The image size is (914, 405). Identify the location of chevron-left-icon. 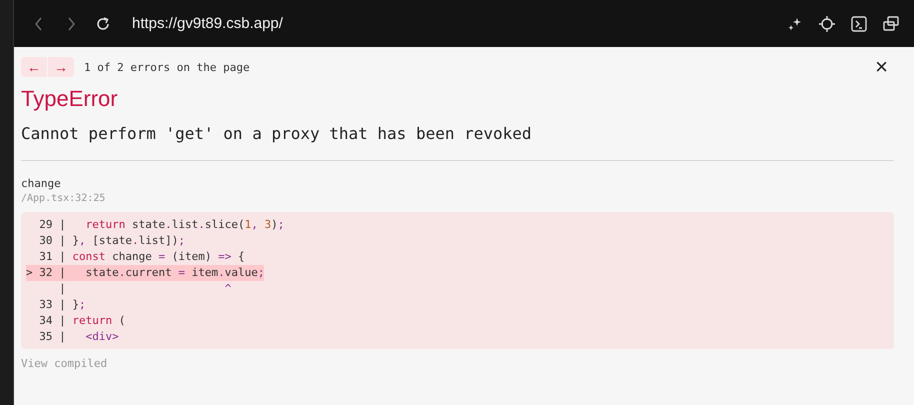
(39, 23).